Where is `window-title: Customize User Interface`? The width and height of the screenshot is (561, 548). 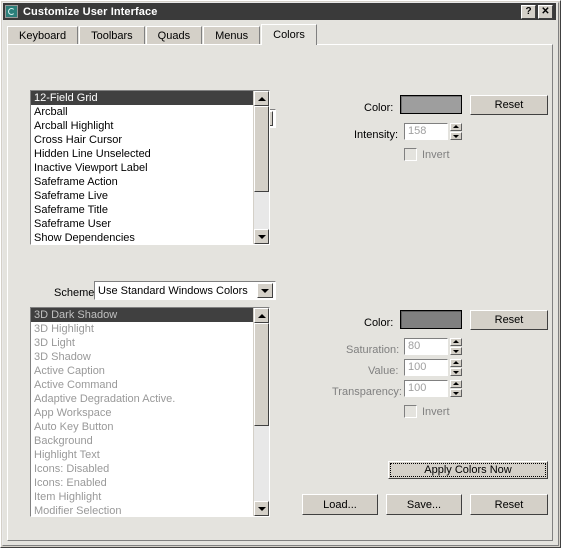
window-title: Customize User Interface is located at coordinates (90, 11).